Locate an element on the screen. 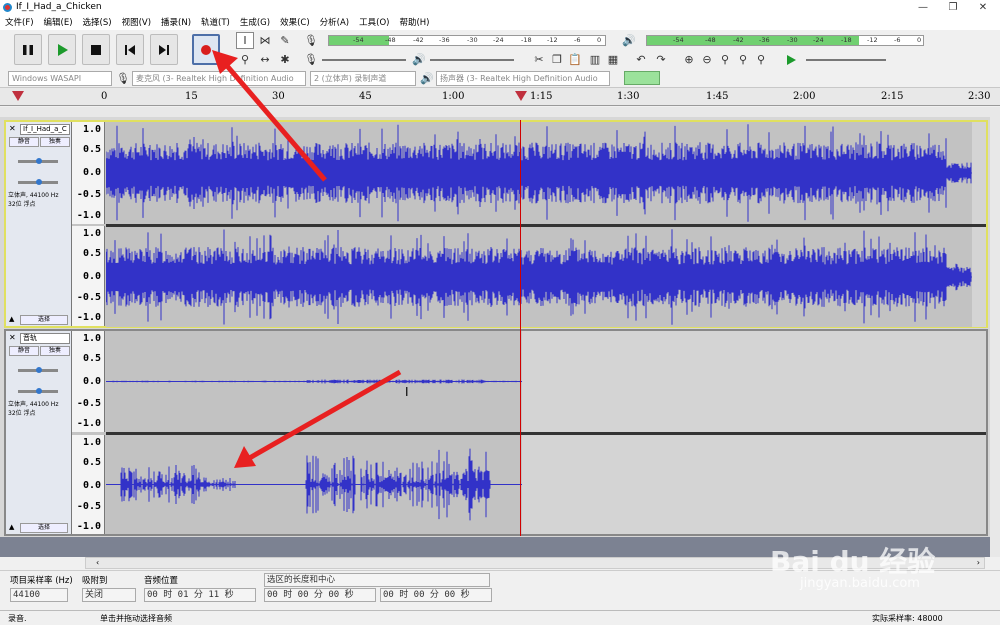  scroll-right-icon: › is located at coordinates (978, 562).